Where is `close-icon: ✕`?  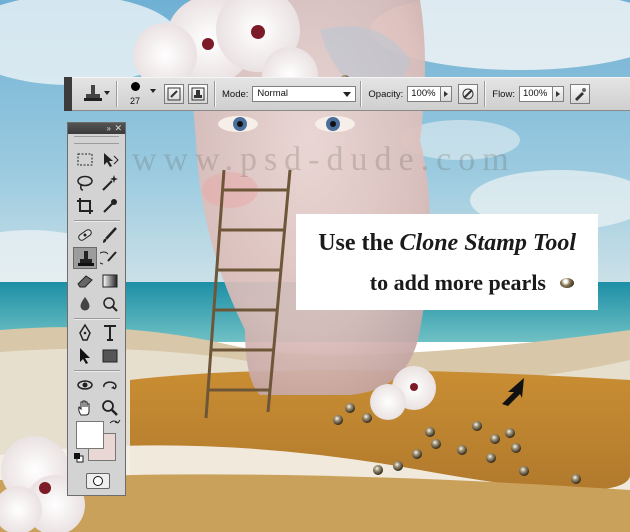 close-icon: ✕ is located at coordinates (118, 128).